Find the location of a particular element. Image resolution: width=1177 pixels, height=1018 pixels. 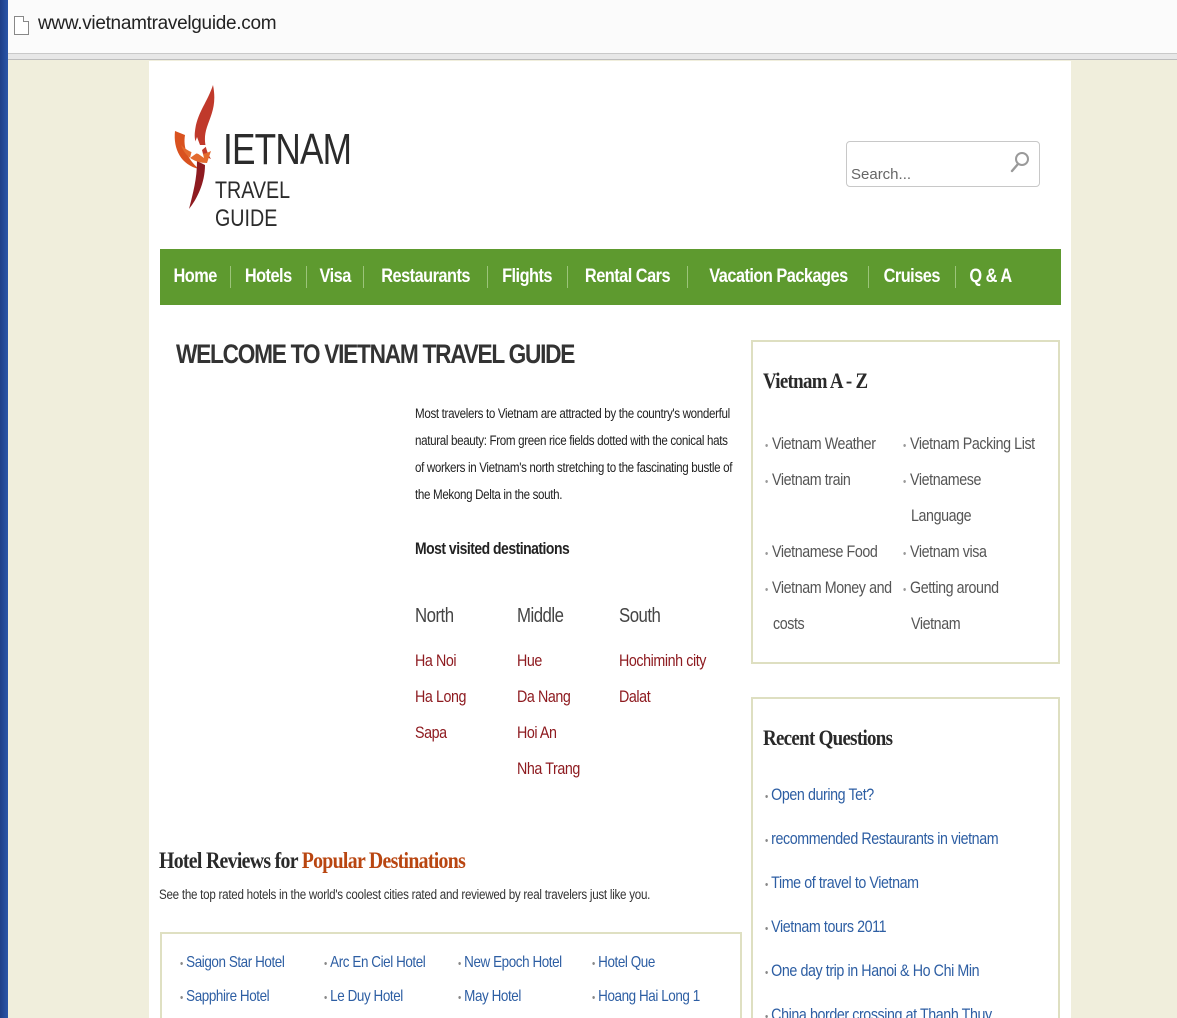

nav-item: Flights is located at coordinates (516, 277).